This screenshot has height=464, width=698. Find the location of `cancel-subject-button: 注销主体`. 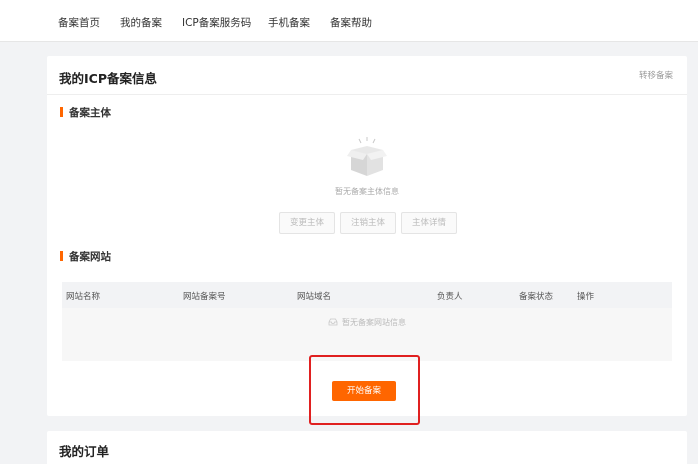

cancel-subject-button: 注销主体 is located at coordinates (368, 223).